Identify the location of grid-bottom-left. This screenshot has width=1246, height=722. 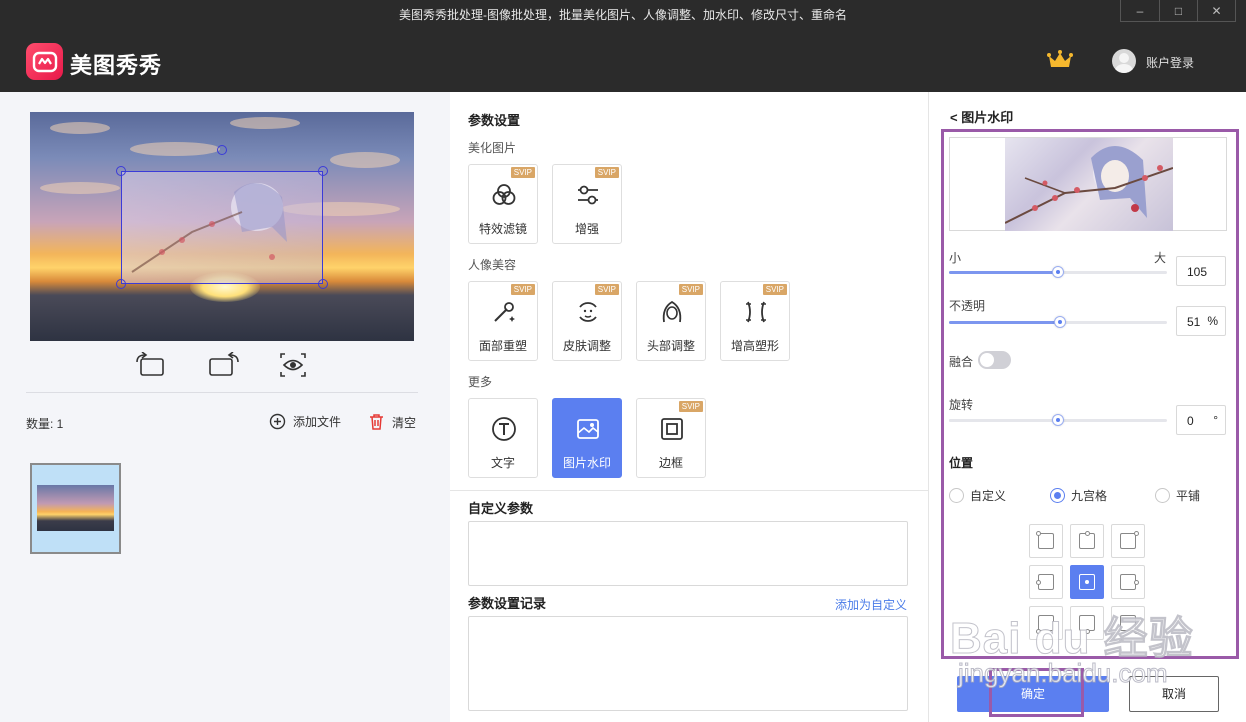
(1046, 623).